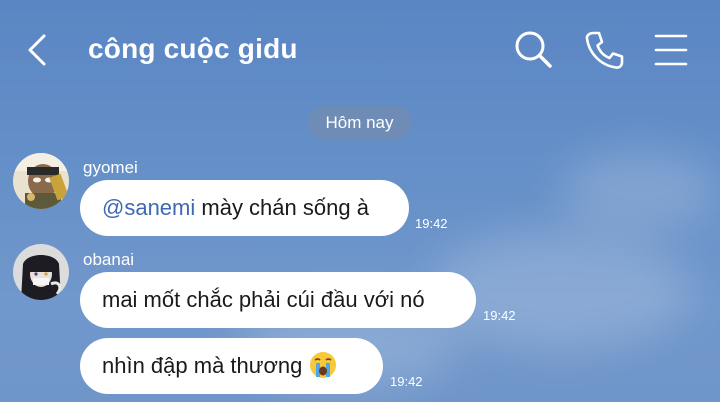 This screenshot has width=720, height=402. I want to click on message-bubble: @sanemi mày chán sống à, so click(244, 208).